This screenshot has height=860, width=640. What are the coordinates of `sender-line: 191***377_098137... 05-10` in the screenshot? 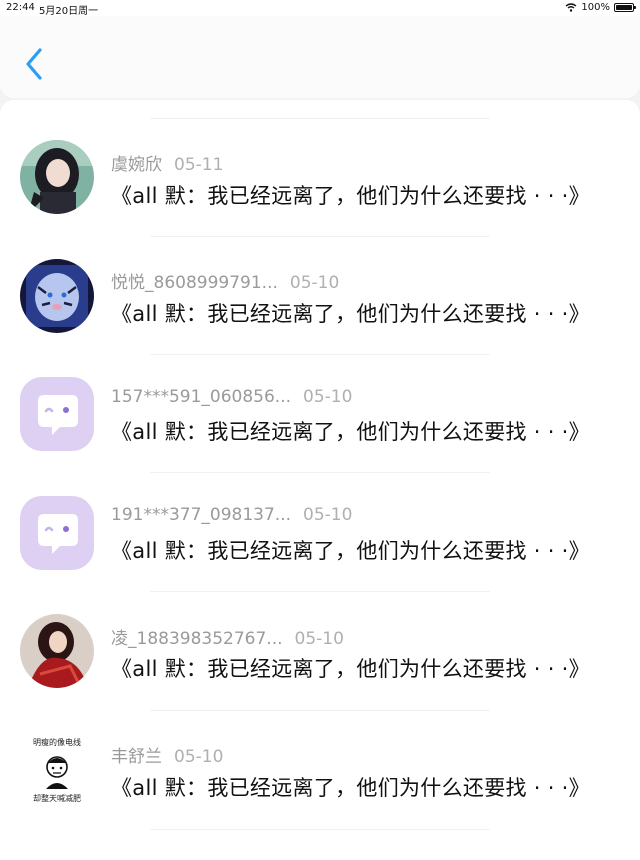 It's located at (231, 515).